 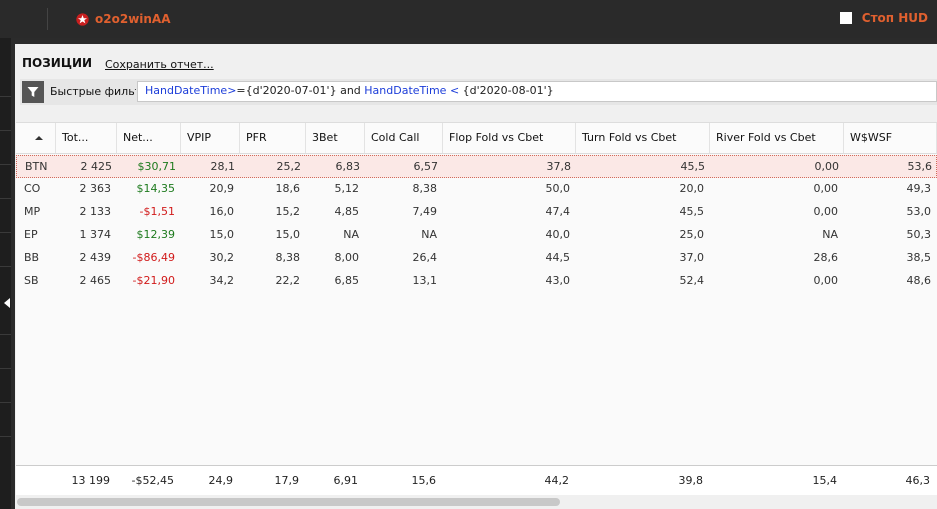 I want to click on cell-3bet: 8,00, so click(x=347, y=257).